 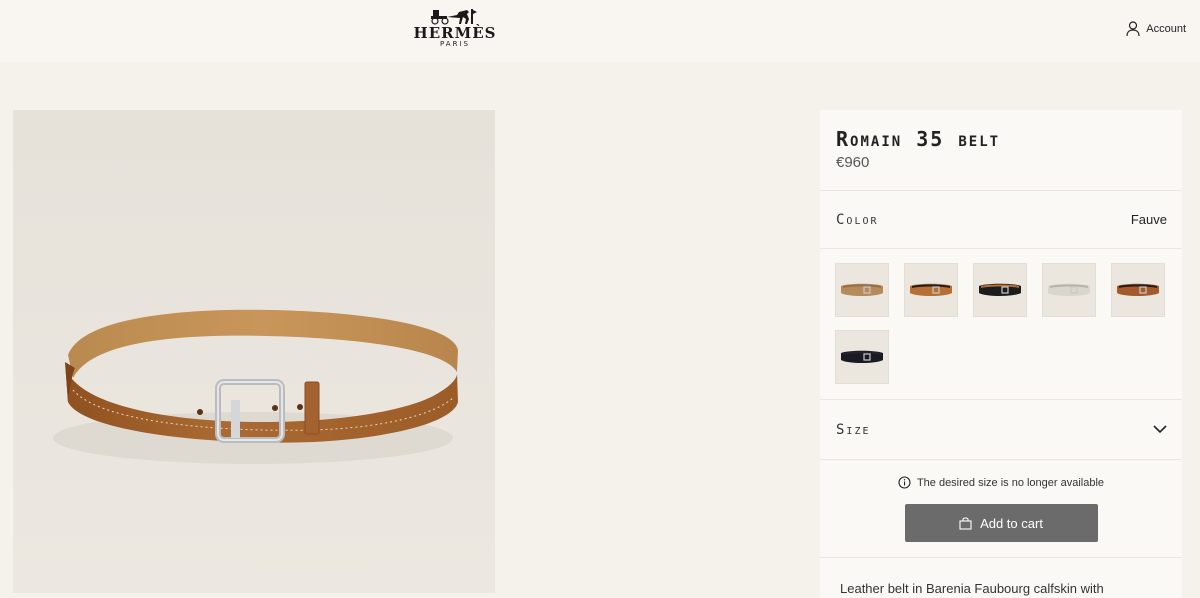 I want to click on color-swatches, so click(x=1001, y=324).